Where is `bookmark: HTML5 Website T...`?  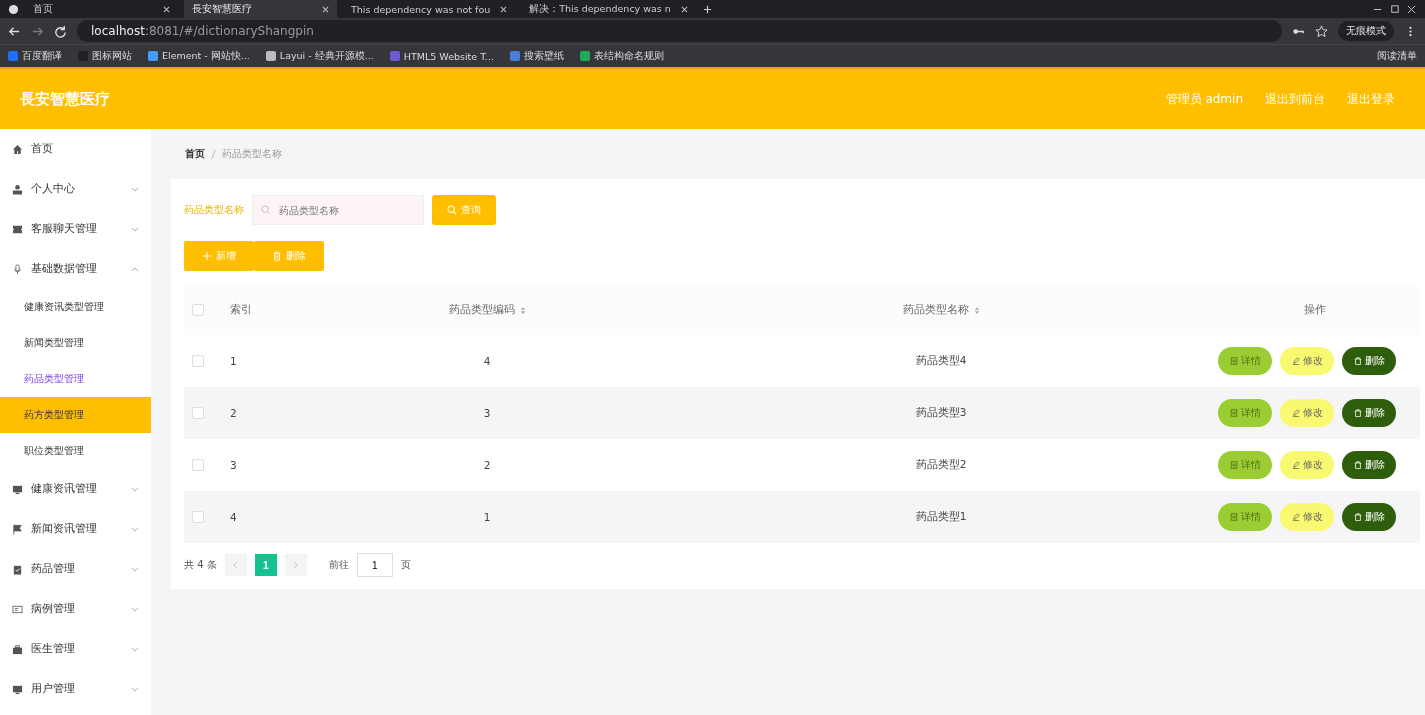 bookmark: HTML5 Website T... is located at coordinates (441, 56).